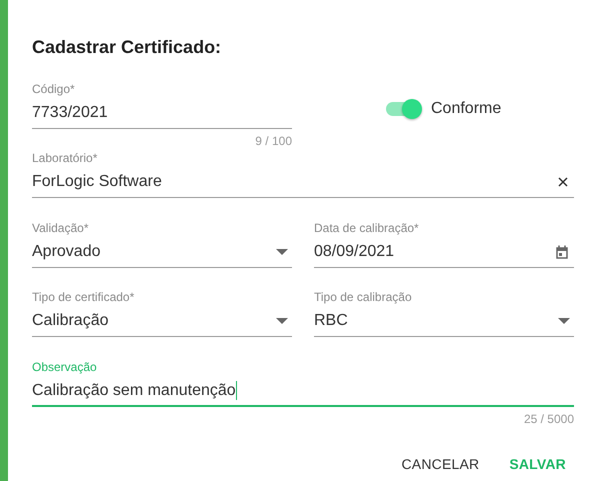  Describe the element at coordinates (60, 228) in the screenshot. I see `field-label: Validação*` at that location.